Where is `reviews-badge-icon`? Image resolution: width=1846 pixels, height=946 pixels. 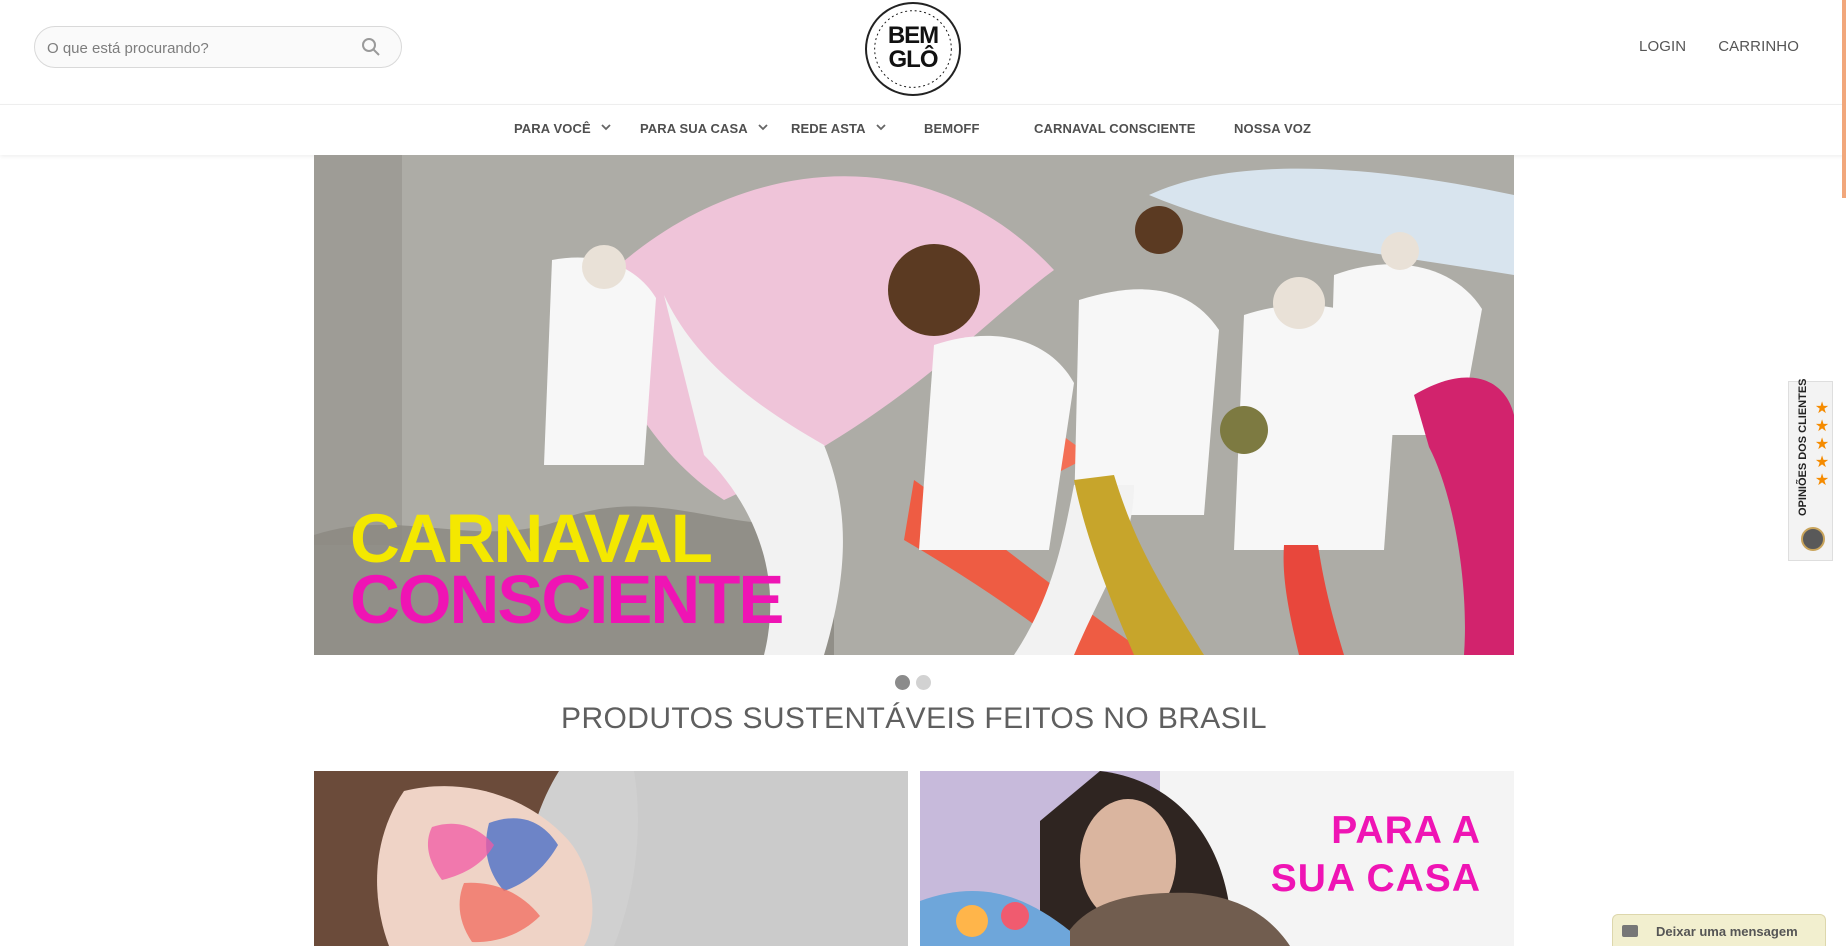
reviews-badge-icon is located at coordinates (1813, 539).